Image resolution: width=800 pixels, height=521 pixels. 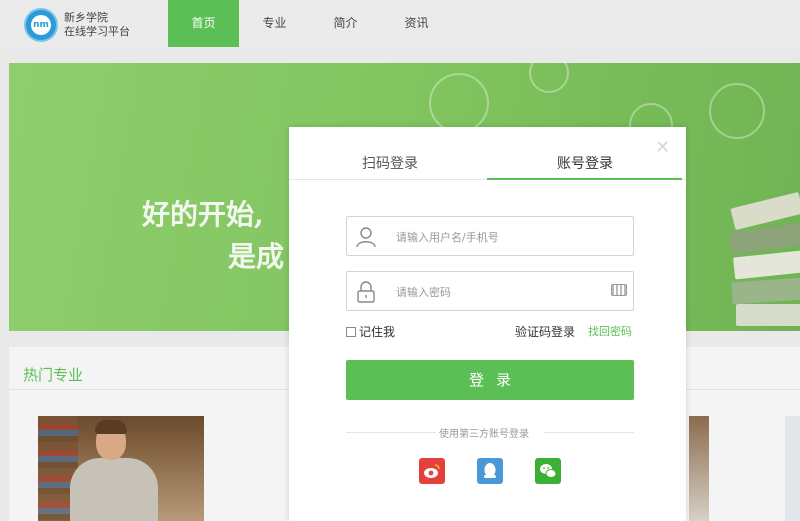 What do you see at coordinates (203, 23) in the screenshot?
I see `nav-item-home: 首页` at bounding box center [203, 23].